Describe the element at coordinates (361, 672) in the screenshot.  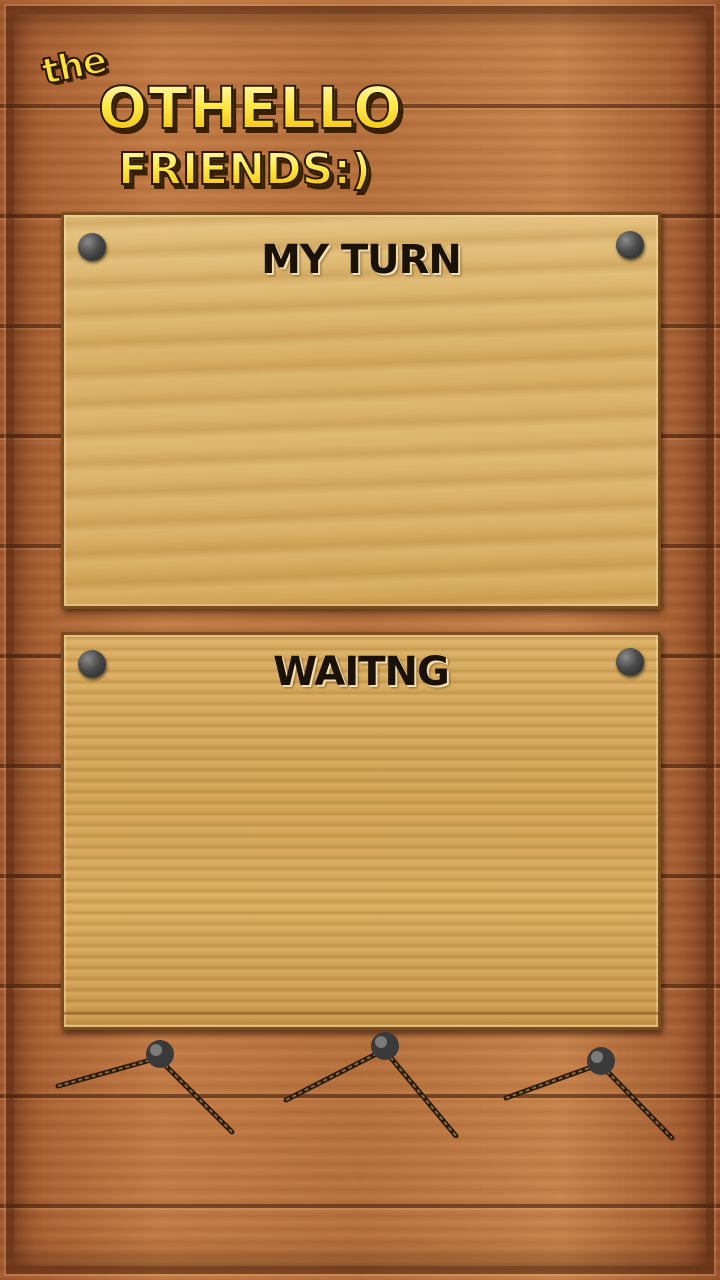
I see `waiting-title: WAITNG` at that location.